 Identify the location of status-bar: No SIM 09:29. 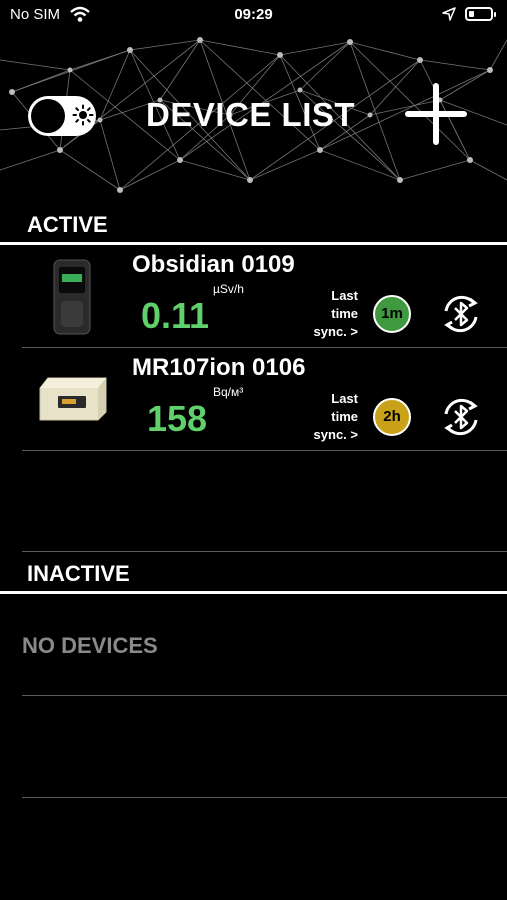
(253, 16).